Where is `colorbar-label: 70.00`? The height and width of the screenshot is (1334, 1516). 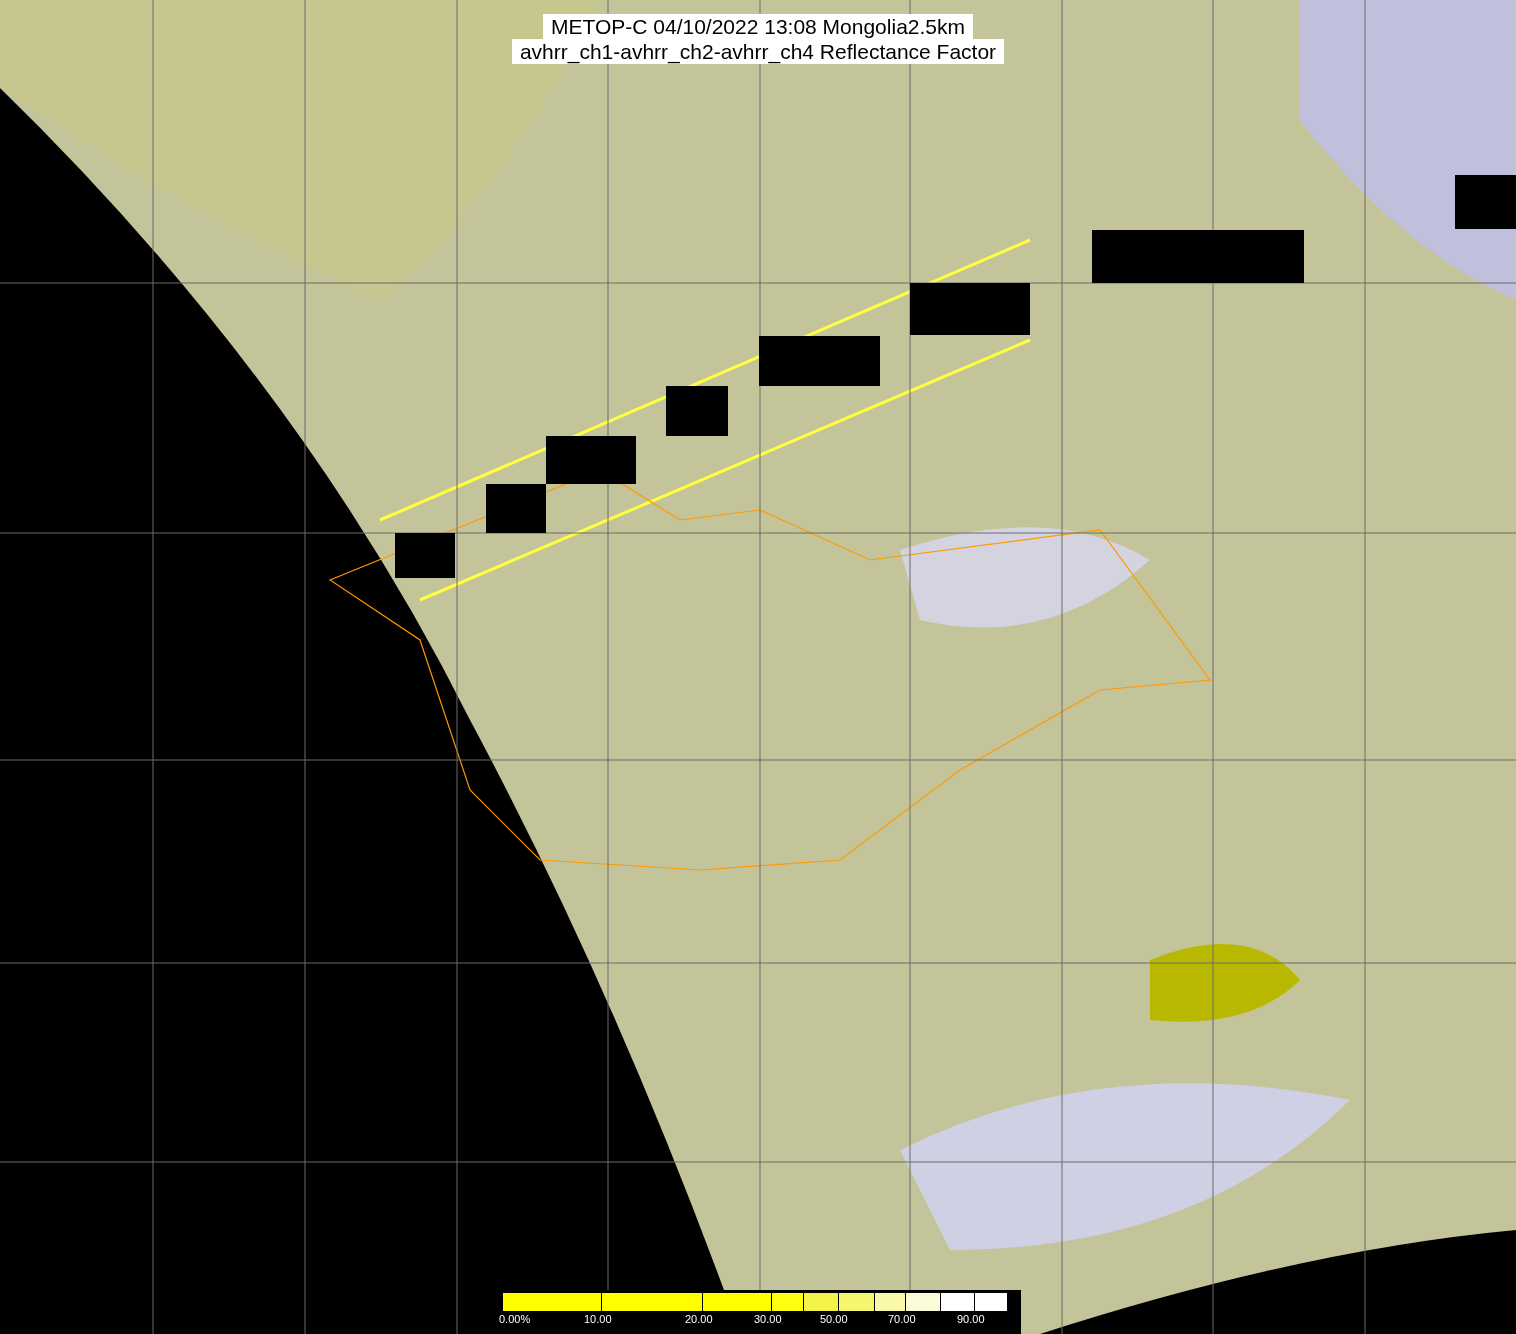
colorbar-label: 70.00 is located at coordinates (902, 1319).